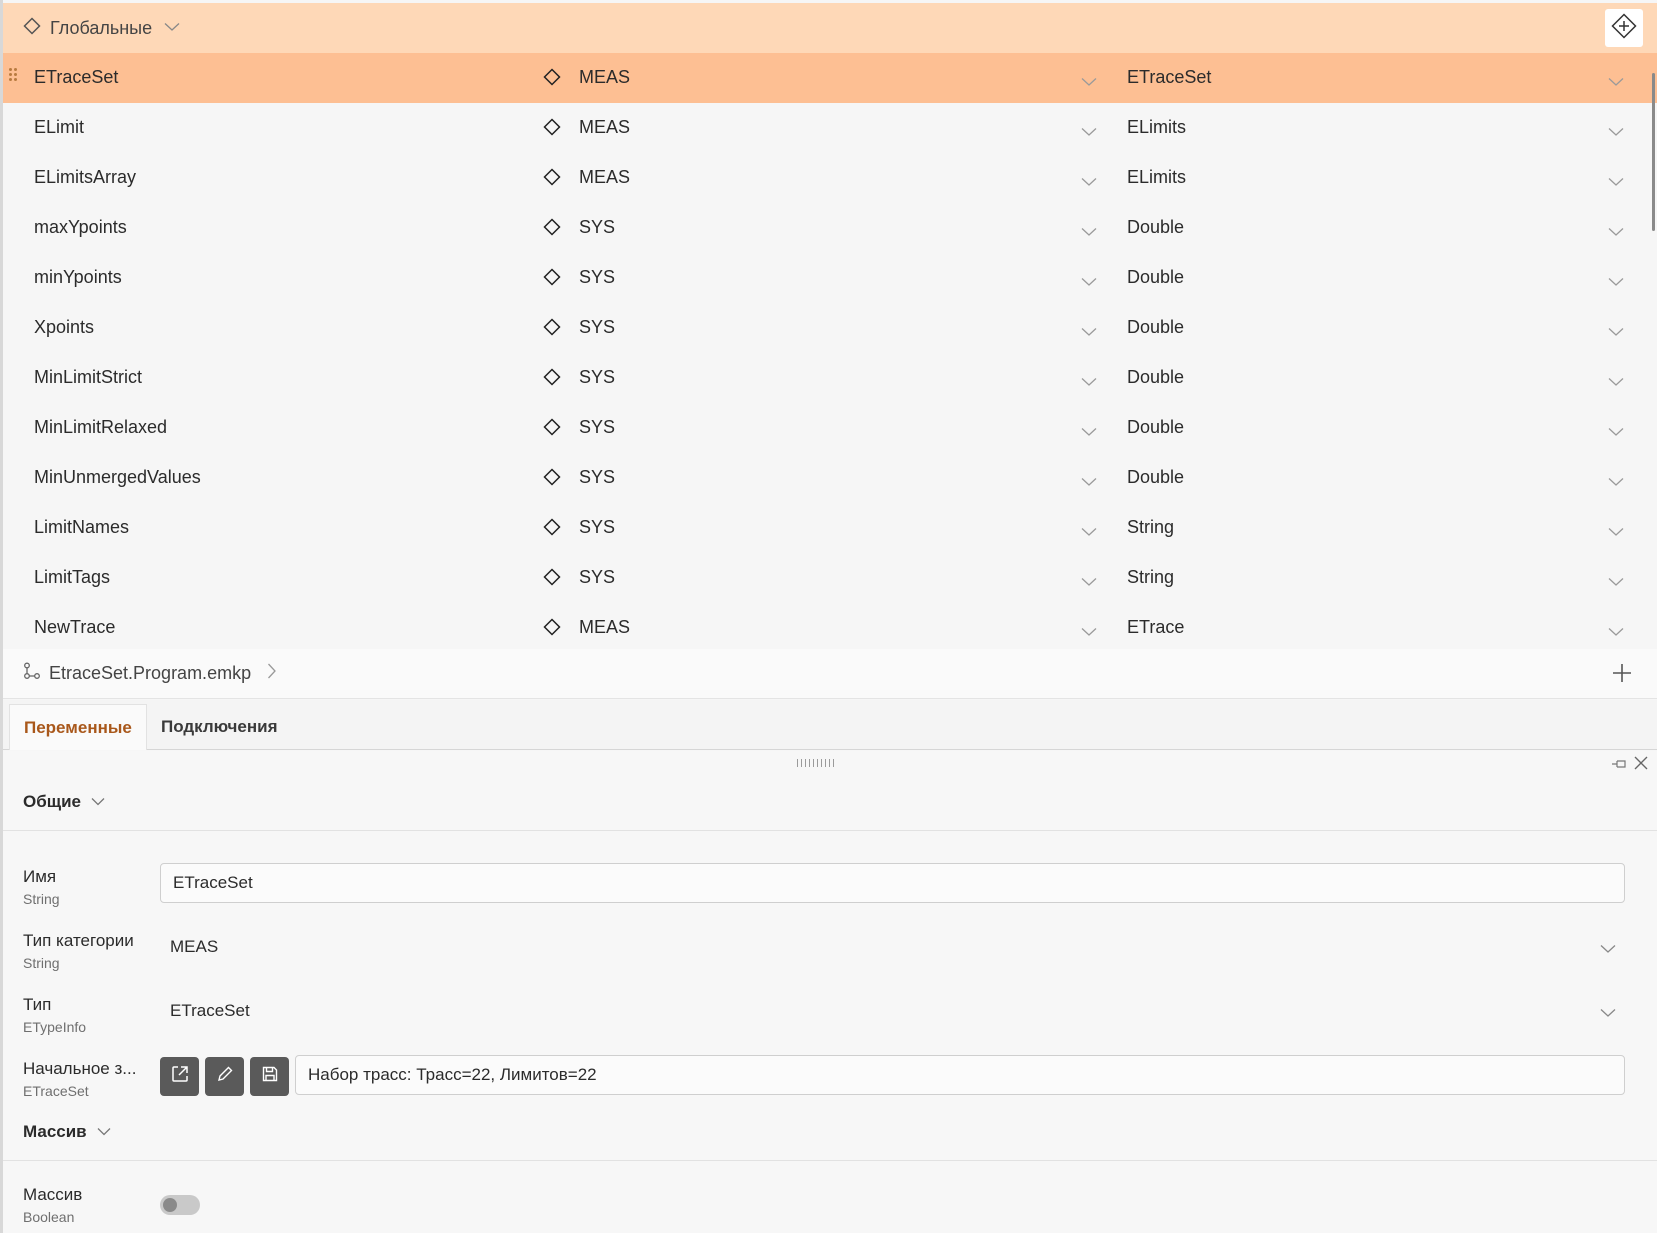 The width and height of the screenshot is (1657, 1233). I want to click on variable-name: minYpoints, so click(78, 277).